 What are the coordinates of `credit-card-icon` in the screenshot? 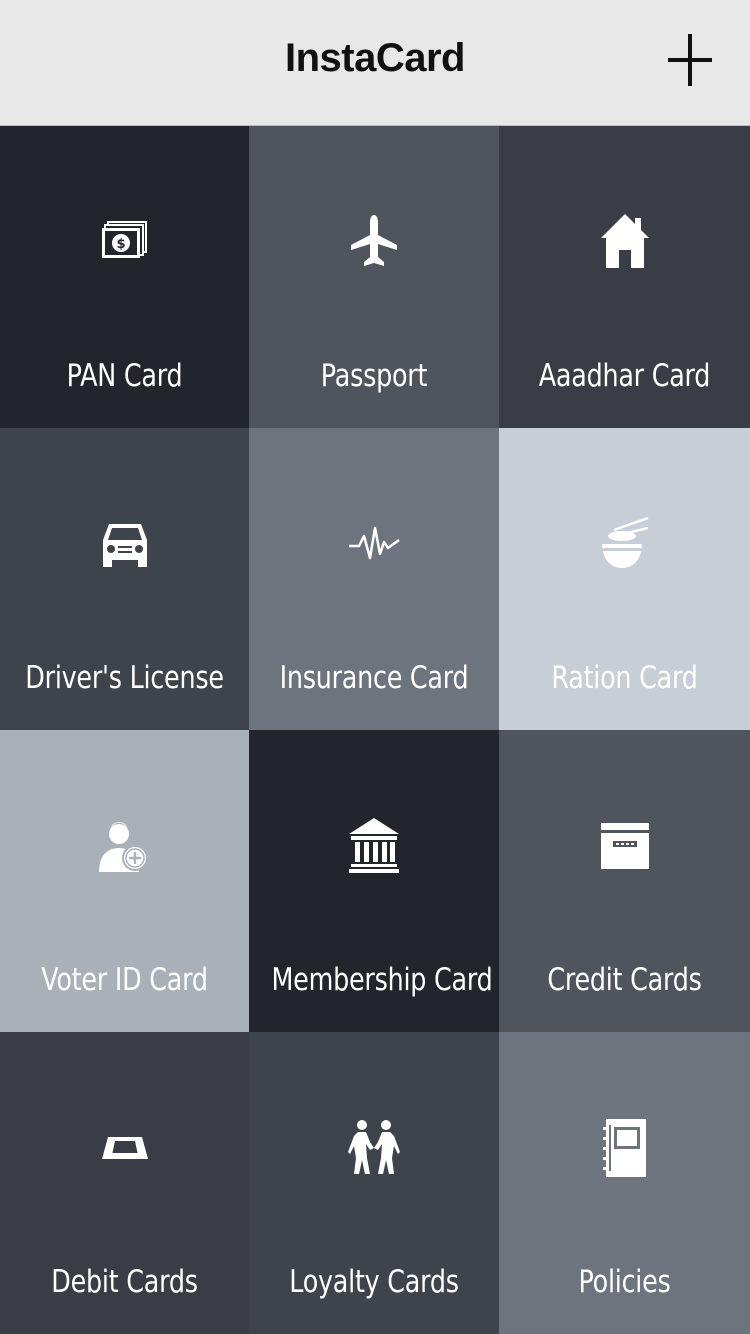 It's located at (625, 846).